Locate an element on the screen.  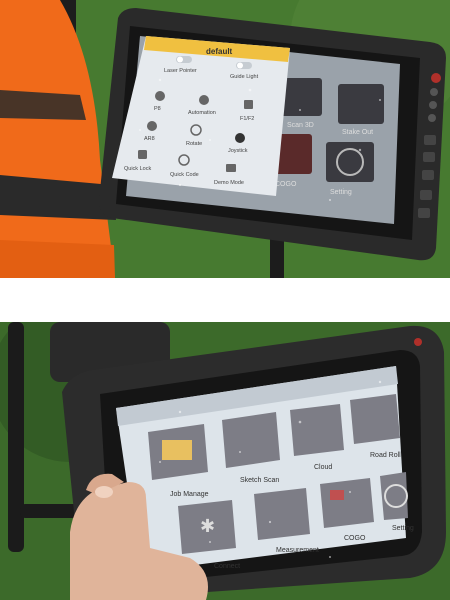
folder-icon is located at coordinates (177, 450).